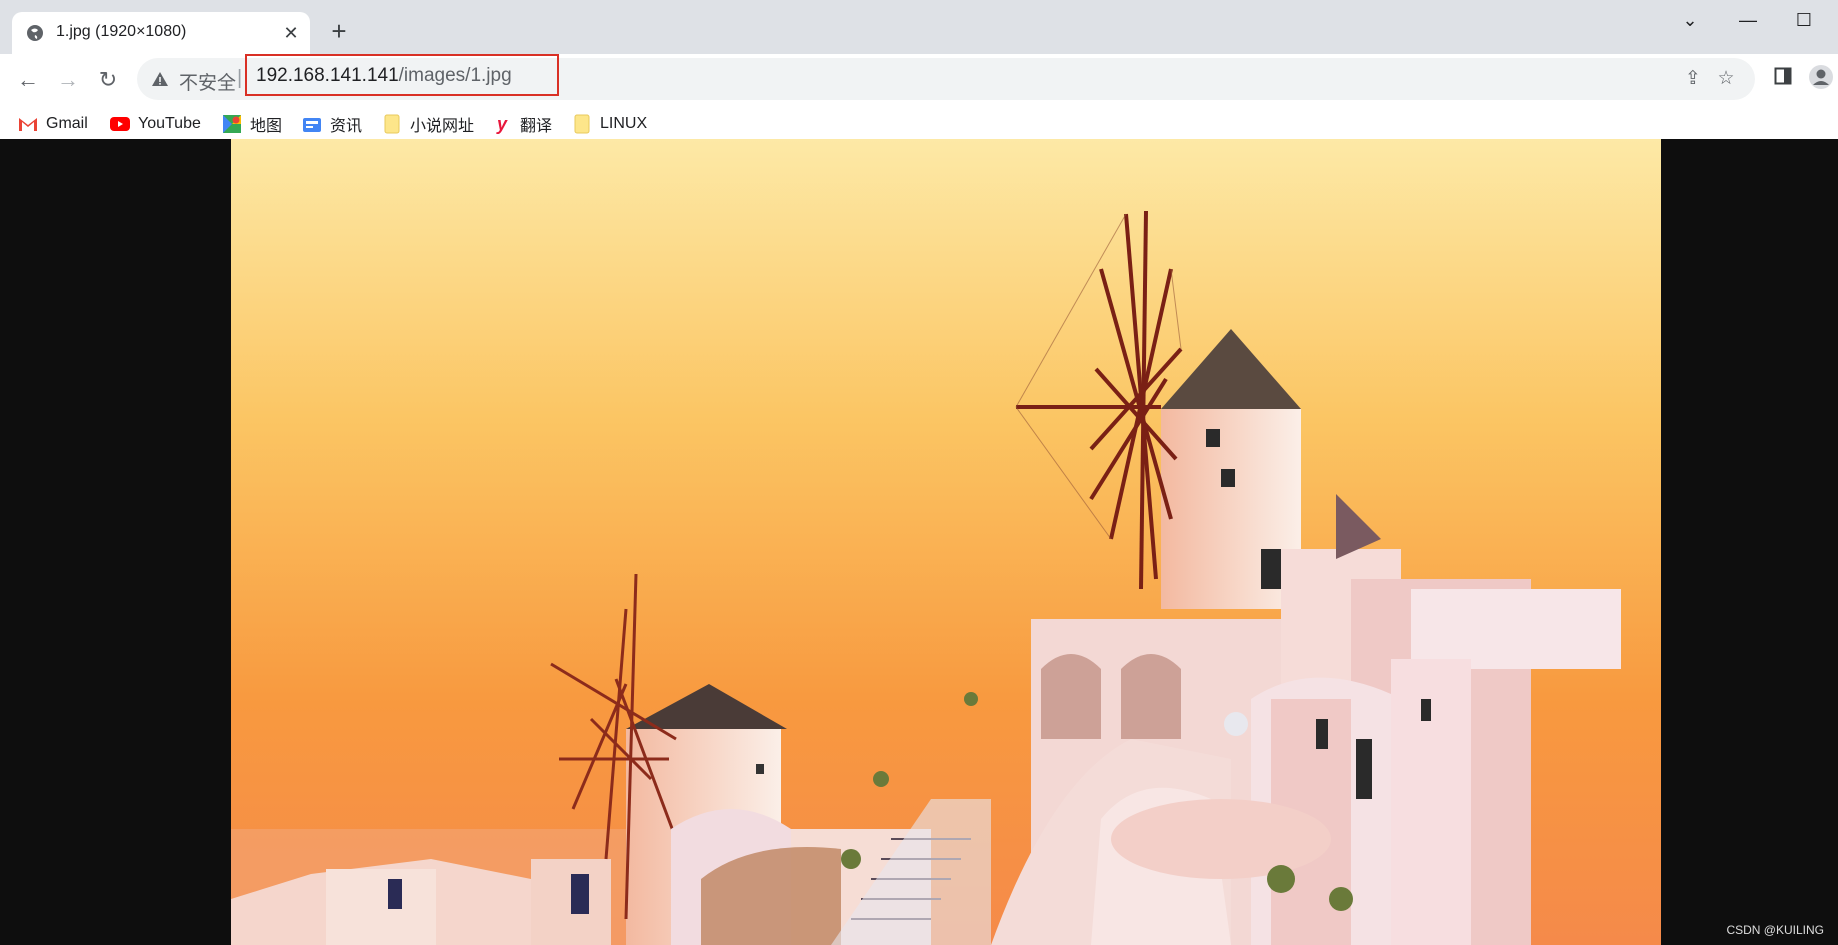 The image size is (1838, 945). I want to click on url-highlight-box: 192.168.141.141/images/1.jpg, so click(402, 75).